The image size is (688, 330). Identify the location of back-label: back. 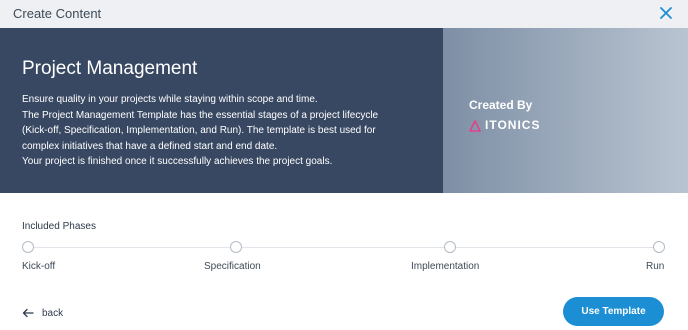
(53, 313).